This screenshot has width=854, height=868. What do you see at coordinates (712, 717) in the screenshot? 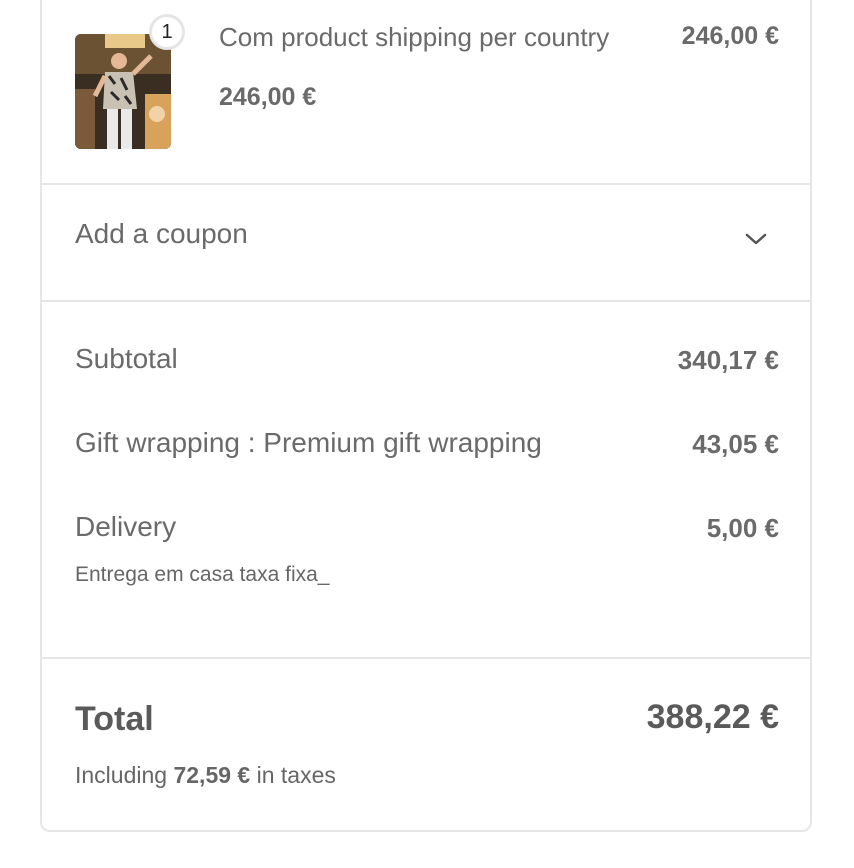
I see `total-value: 388,22 €` at bounding box center [712, 717].